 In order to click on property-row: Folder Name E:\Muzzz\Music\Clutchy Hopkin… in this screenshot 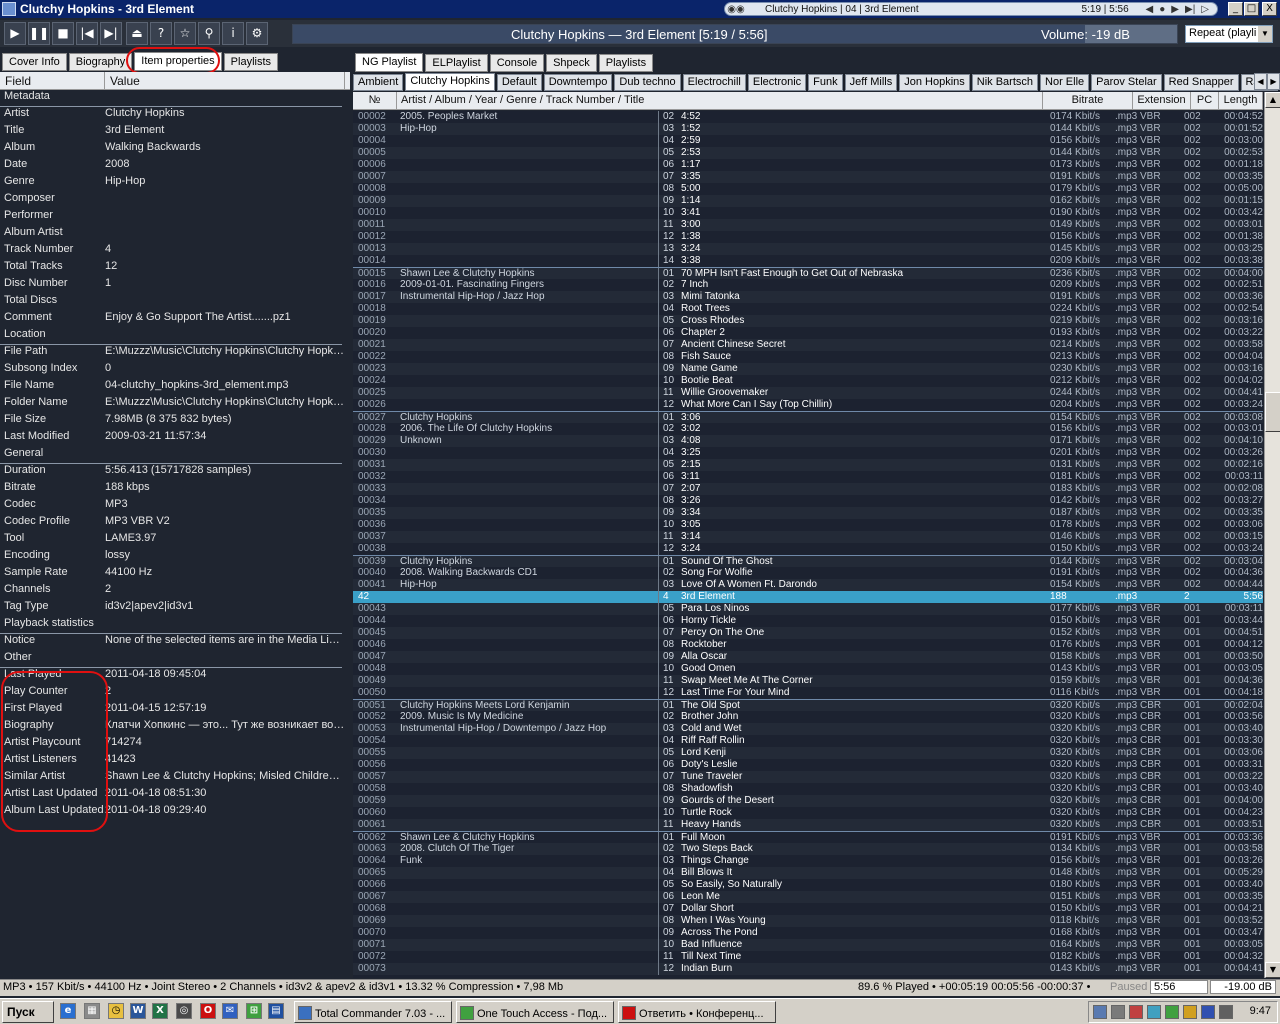, I will do `click(175, 404)`.